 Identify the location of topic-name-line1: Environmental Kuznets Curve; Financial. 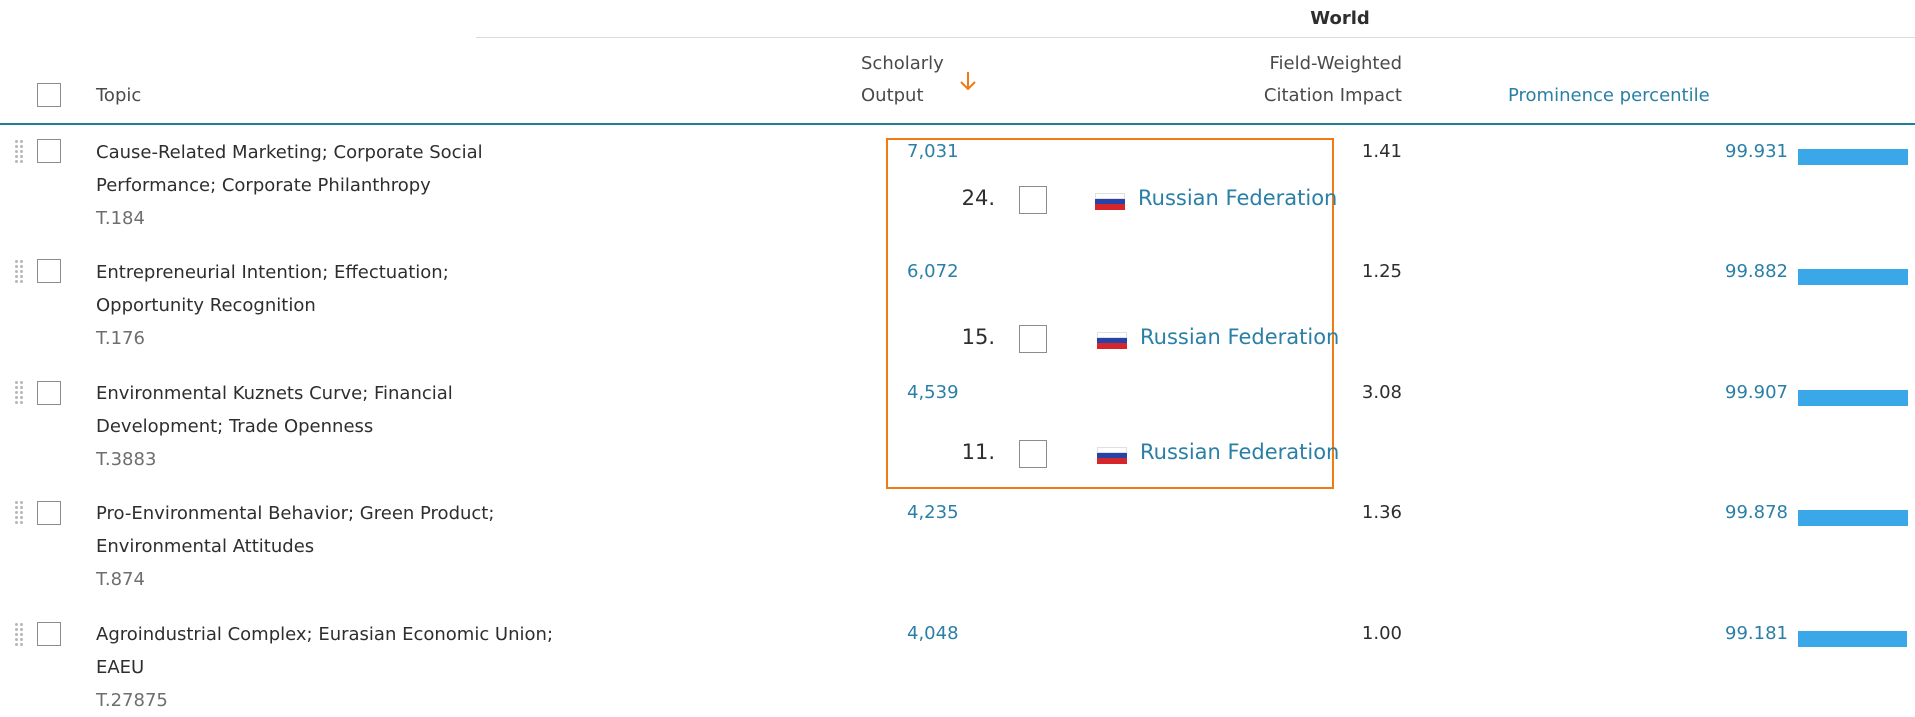
(356, 393).